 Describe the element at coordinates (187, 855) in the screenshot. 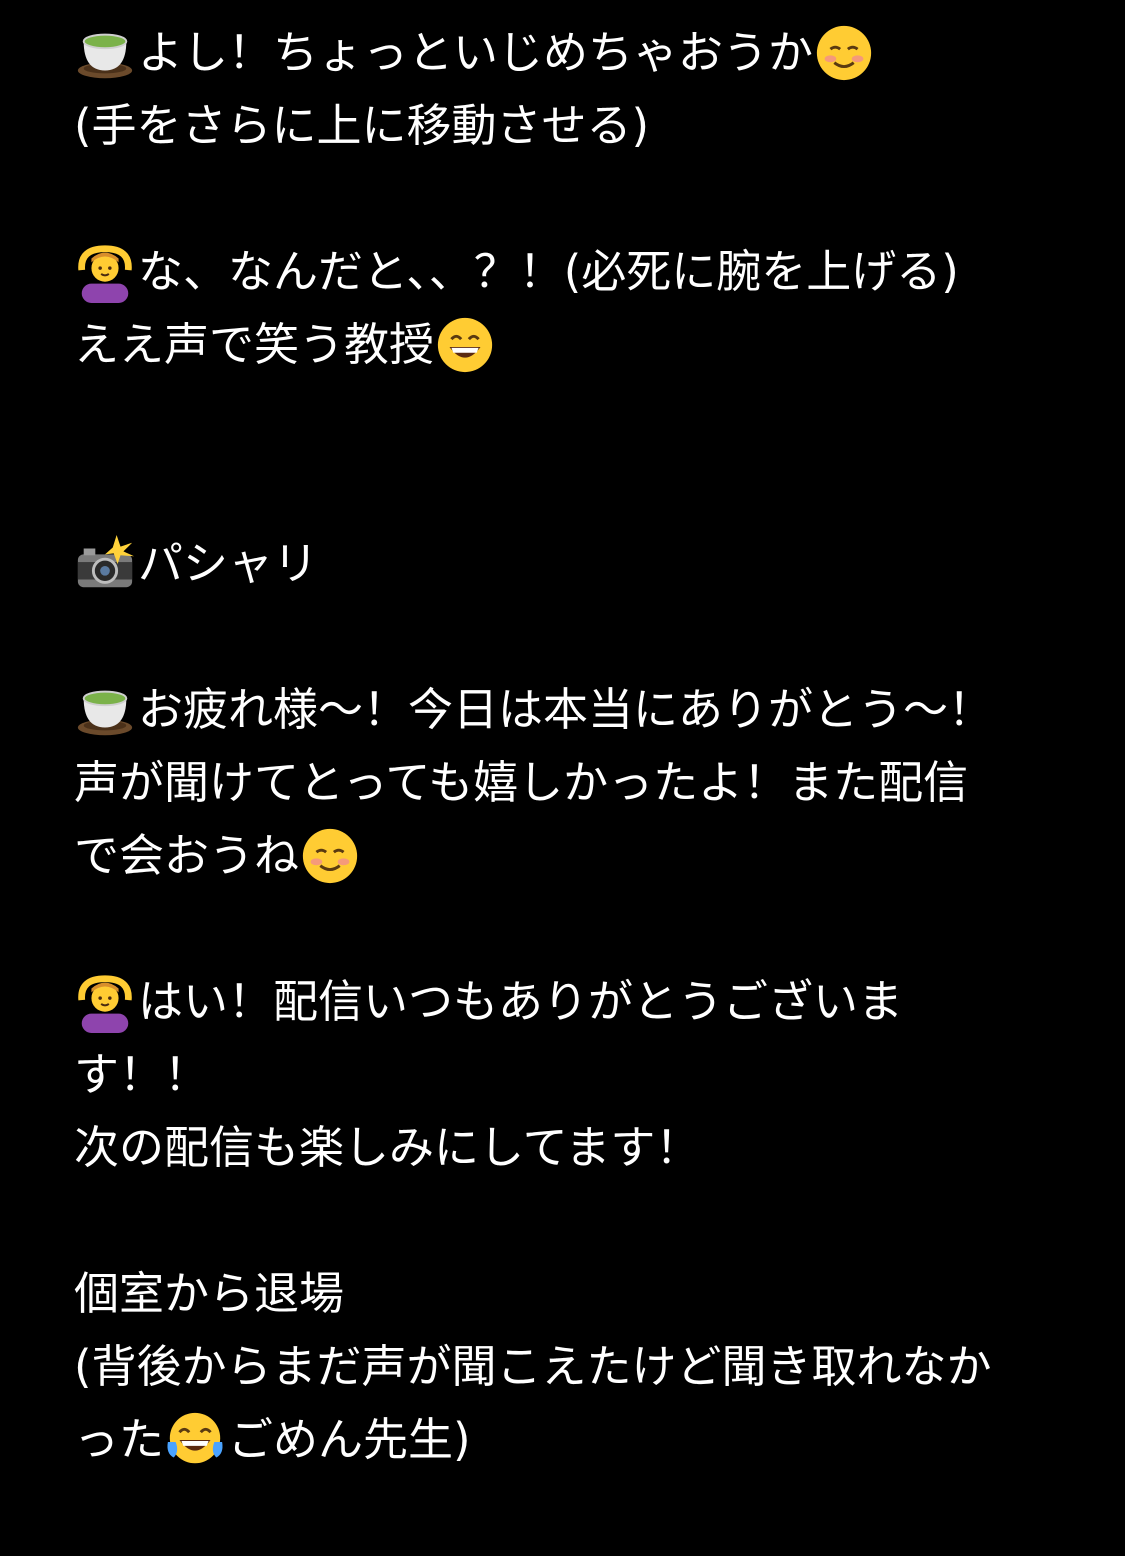

I see `line-text: で会おうね` at that location.